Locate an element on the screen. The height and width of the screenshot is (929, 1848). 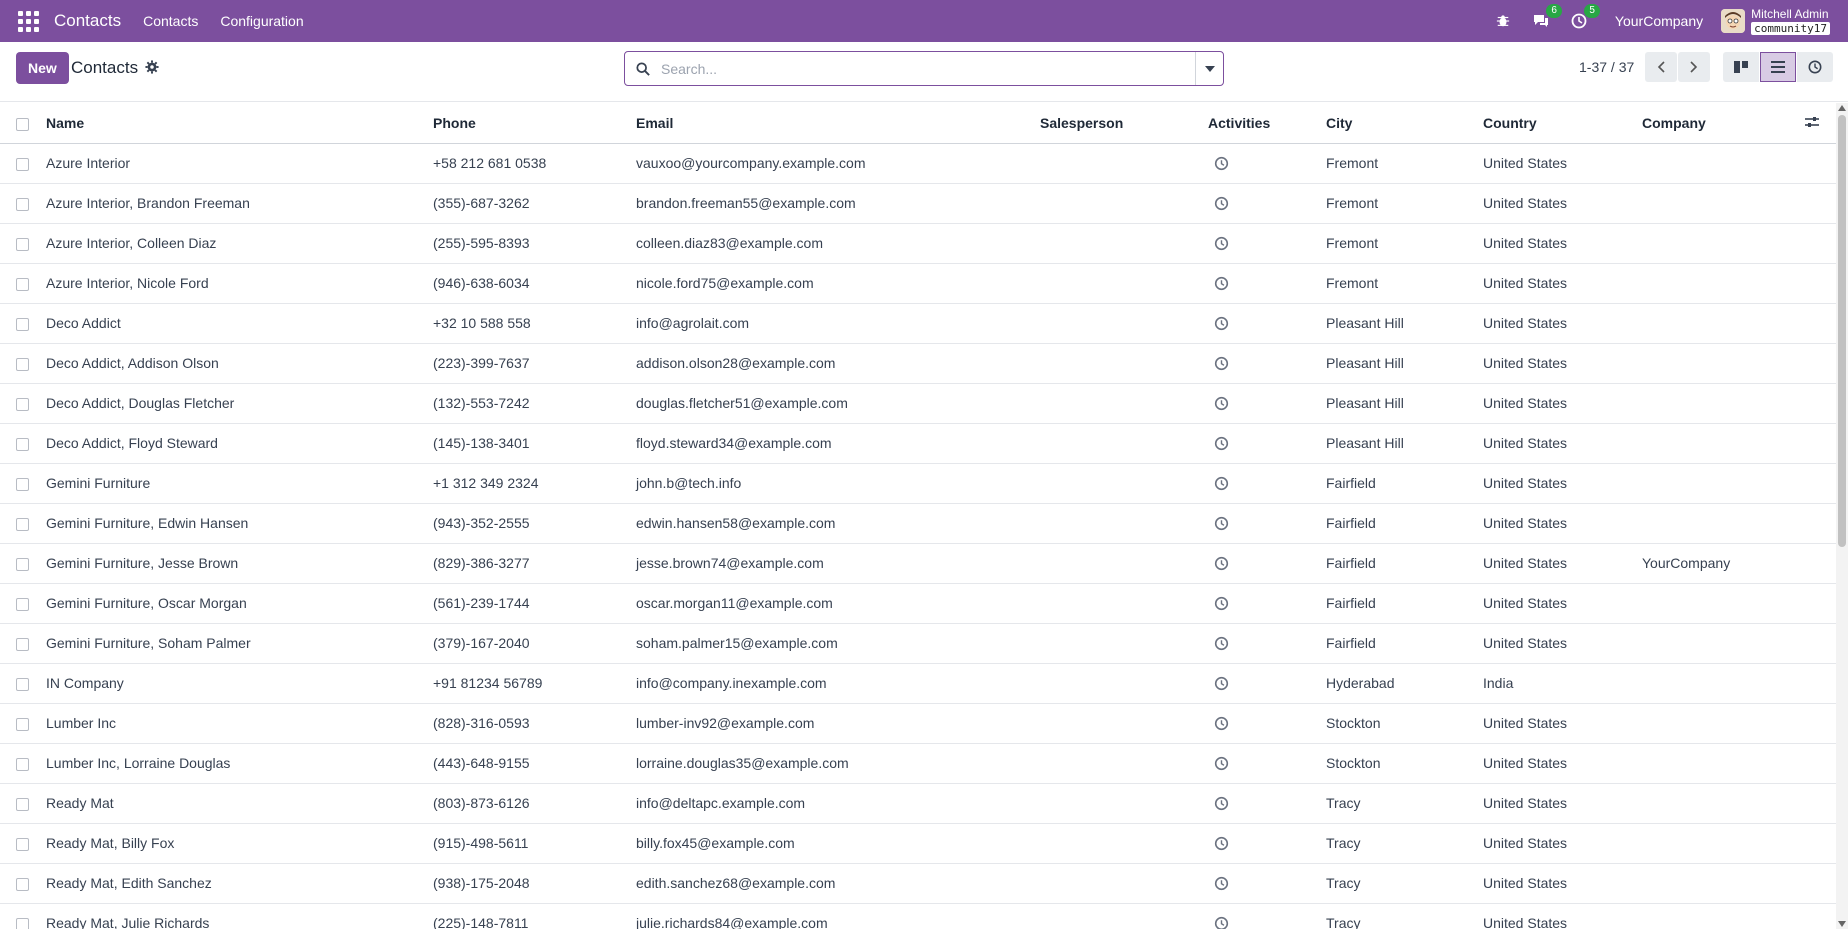
column-header-salesperson: Salesperson is located at coordinates (1118, 123).